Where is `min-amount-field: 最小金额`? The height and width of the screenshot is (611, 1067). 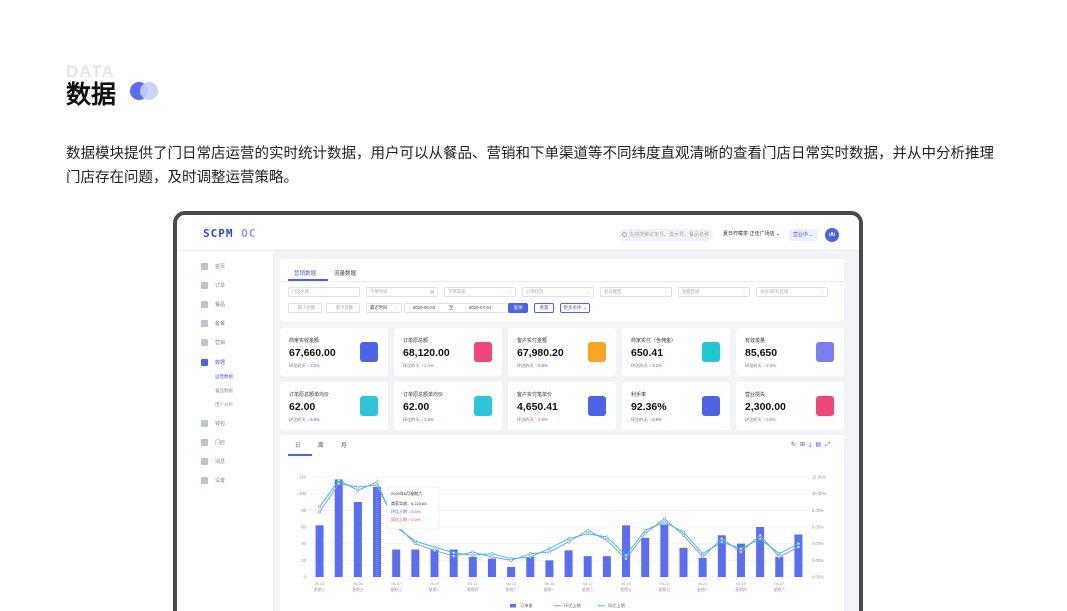
min-amount-field: 最小金额 is located at coordinates (305, 308).